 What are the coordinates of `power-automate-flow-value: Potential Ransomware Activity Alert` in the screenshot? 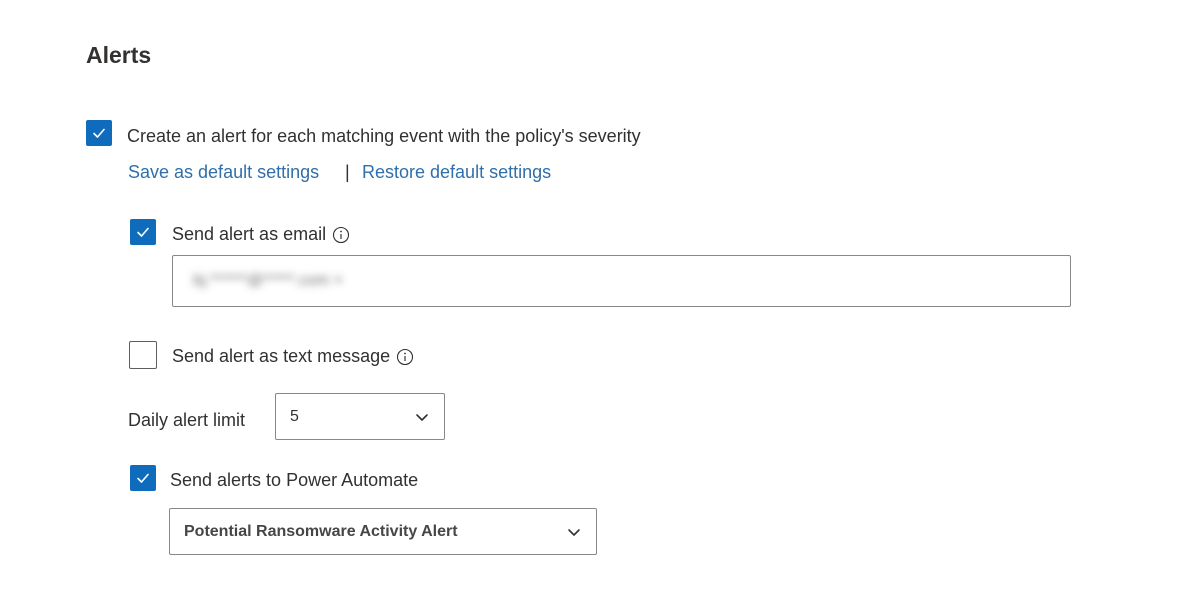 It's located at (321, 531).